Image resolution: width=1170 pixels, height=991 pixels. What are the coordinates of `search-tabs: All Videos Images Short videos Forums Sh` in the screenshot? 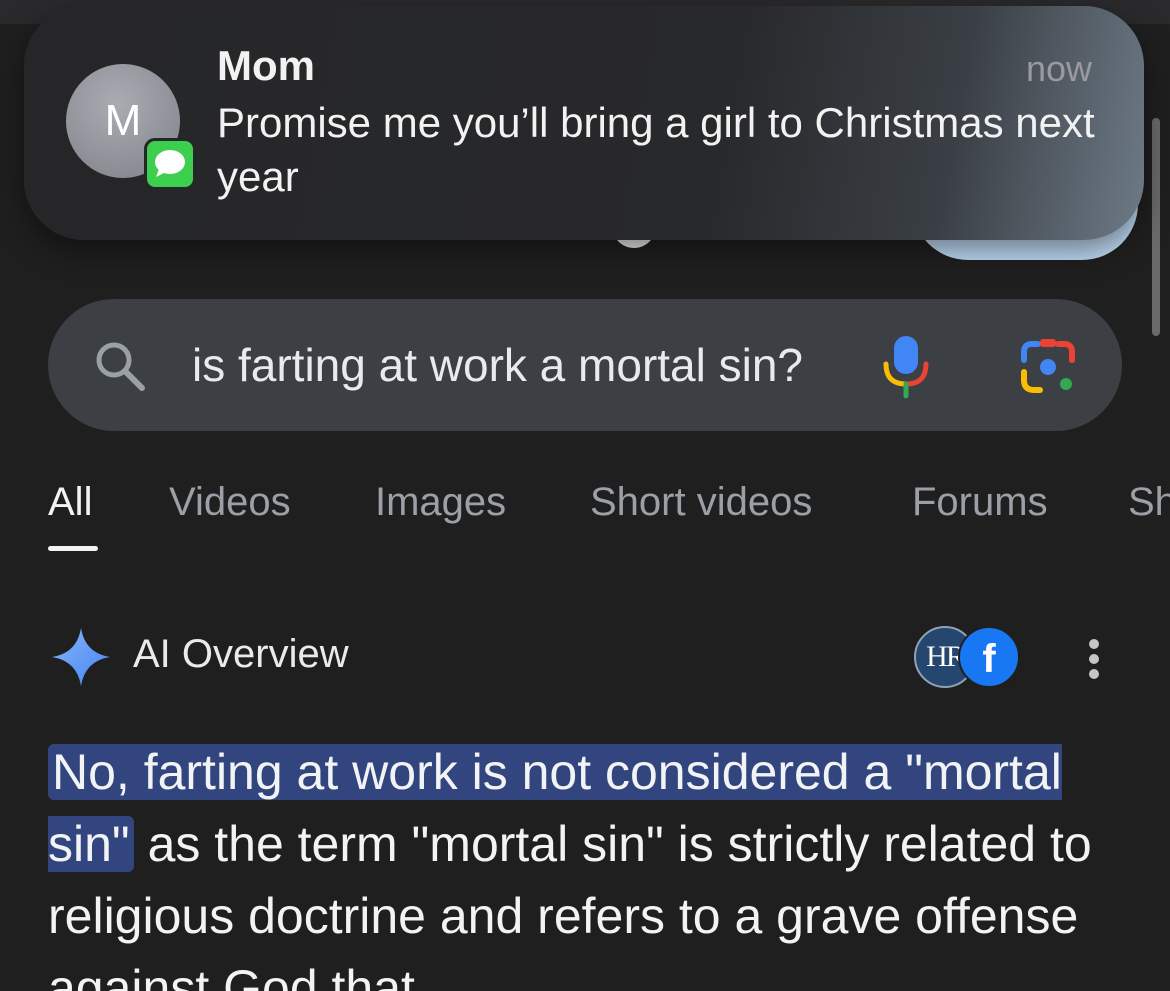 It's located at (609, 520).